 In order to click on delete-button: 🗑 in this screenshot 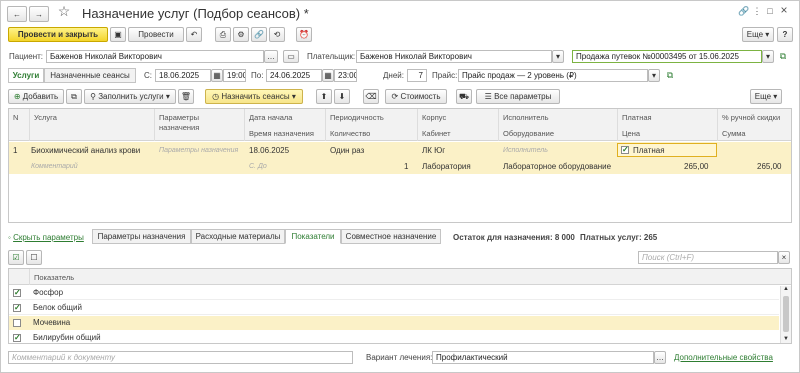, I will do `click(186, 96)`.